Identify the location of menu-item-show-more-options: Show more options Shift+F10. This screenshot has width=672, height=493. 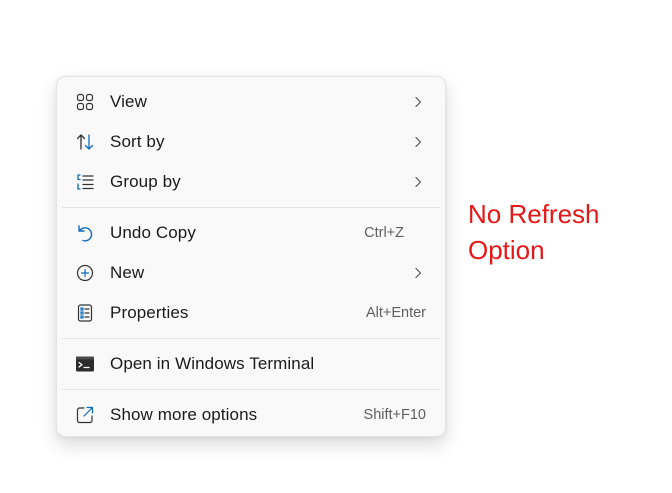
(251, 415).